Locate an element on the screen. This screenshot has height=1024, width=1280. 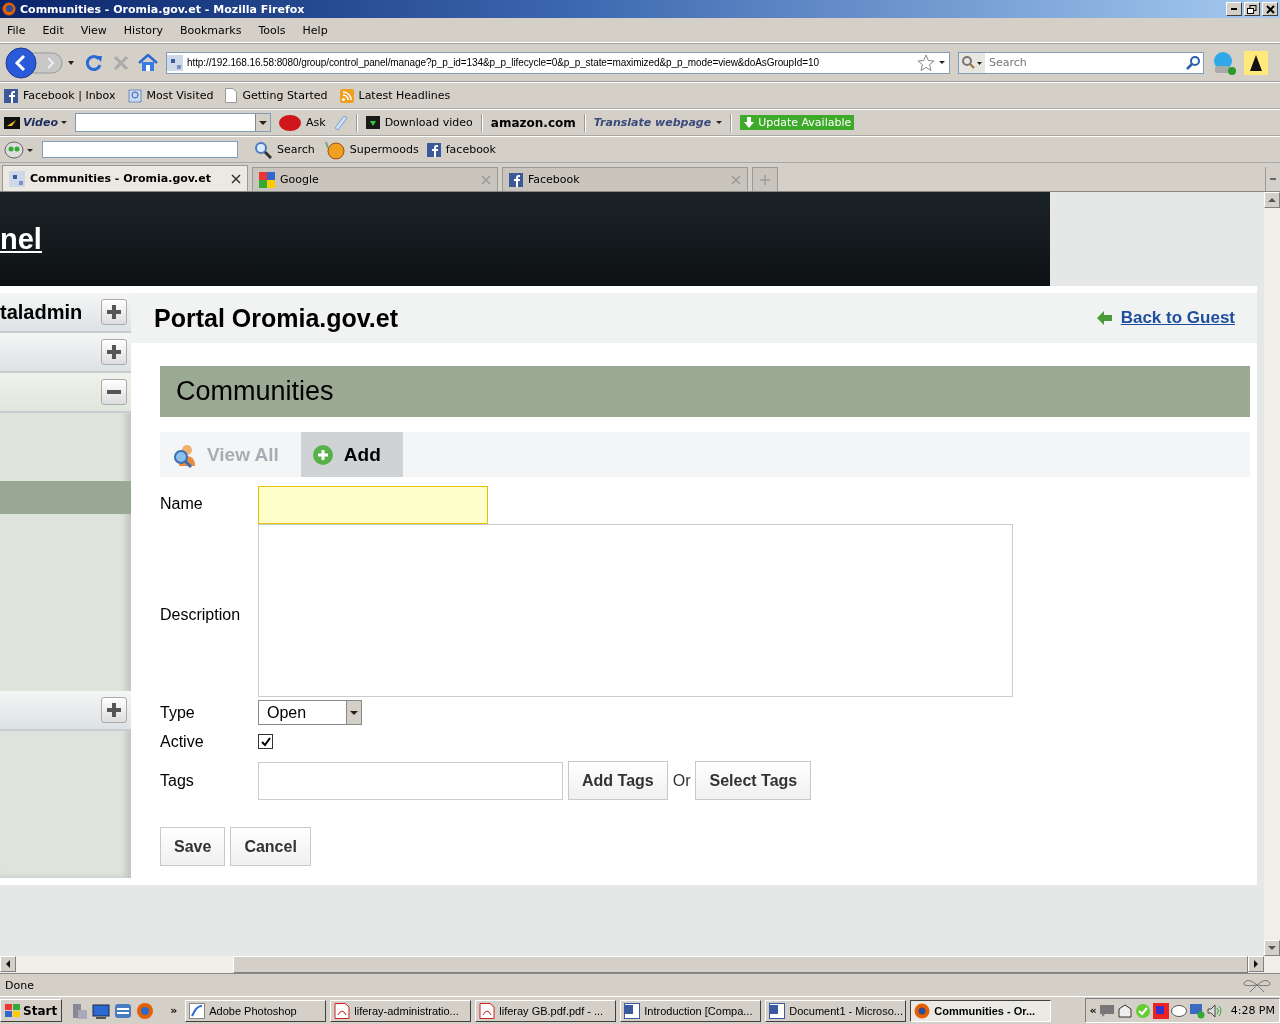
minimize-button is located at coordinates (1234, 9).